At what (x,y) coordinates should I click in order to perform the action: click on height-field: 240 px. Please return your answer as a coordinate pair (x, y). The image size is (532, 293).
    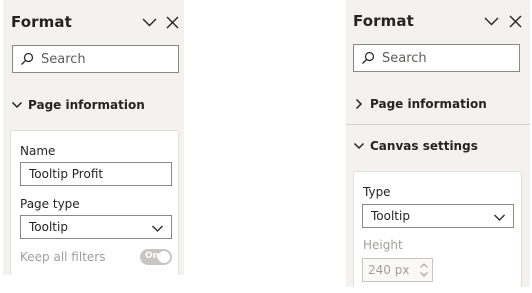
    Looking at the image, I should click on (397, 270).